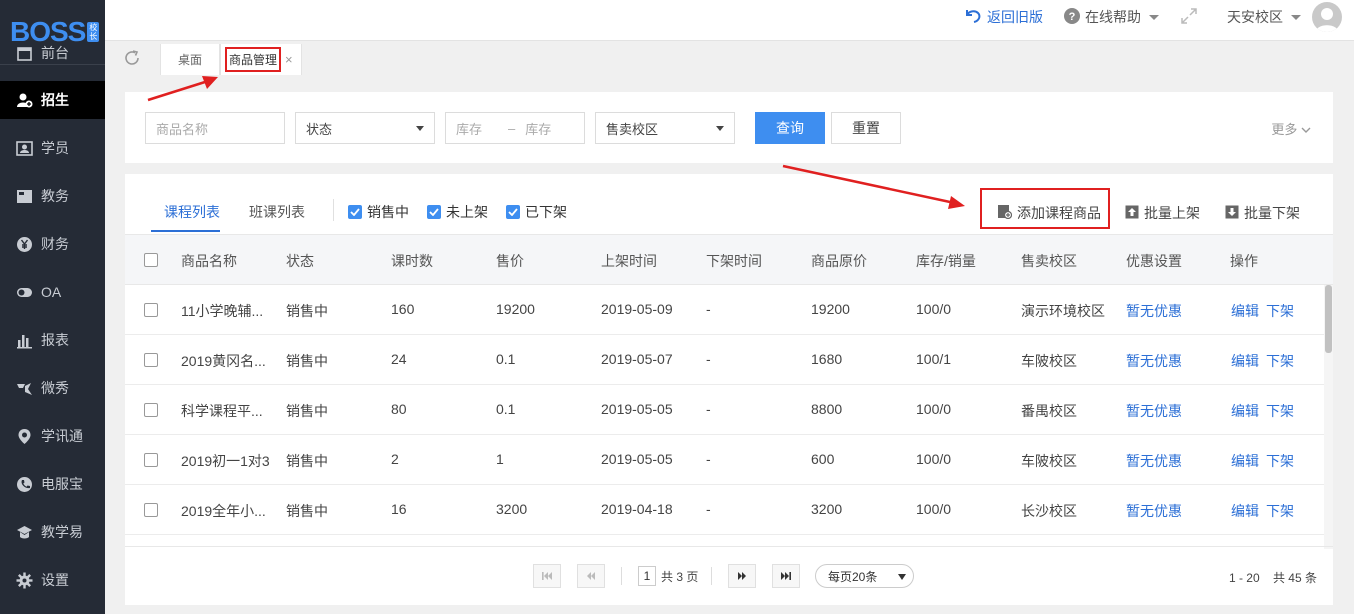 This screenshot has height=614, width=1354. I want to click on first-page-button, so click(547, 576).